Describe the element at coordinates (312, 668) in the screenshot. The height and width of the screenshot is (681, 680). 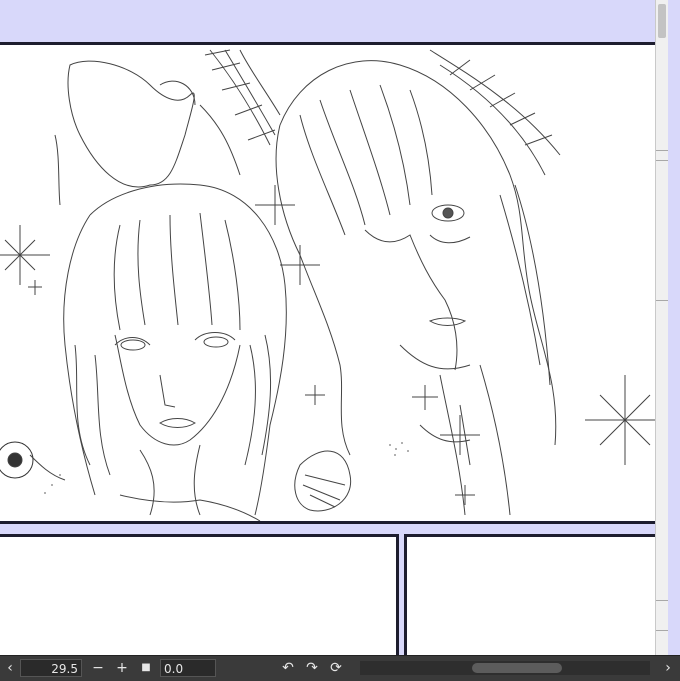
I see `rotate-right-icon: ↷` at that location.